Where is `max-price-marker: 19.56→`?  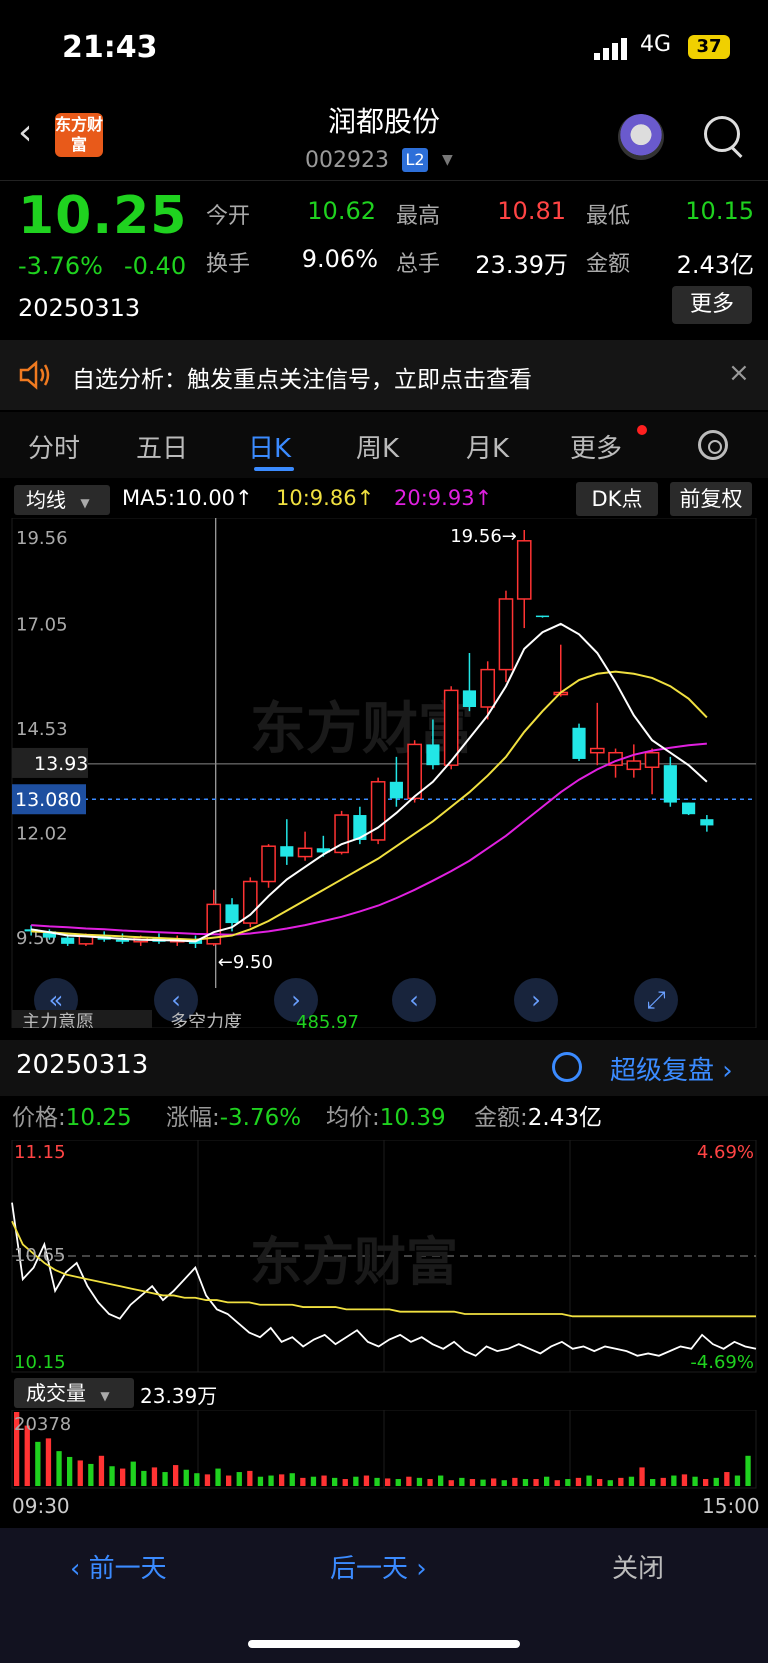
max-price-marker: 19.56→ is located at coordinates (483, 536).